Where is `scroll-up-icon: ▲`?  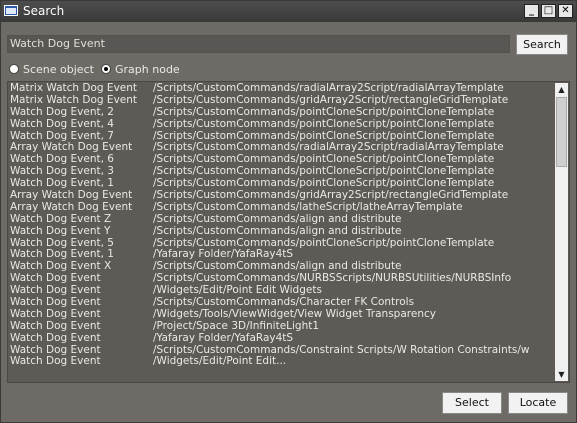 scroll-up-icon: ▲ is located at coordinates (561, 89).